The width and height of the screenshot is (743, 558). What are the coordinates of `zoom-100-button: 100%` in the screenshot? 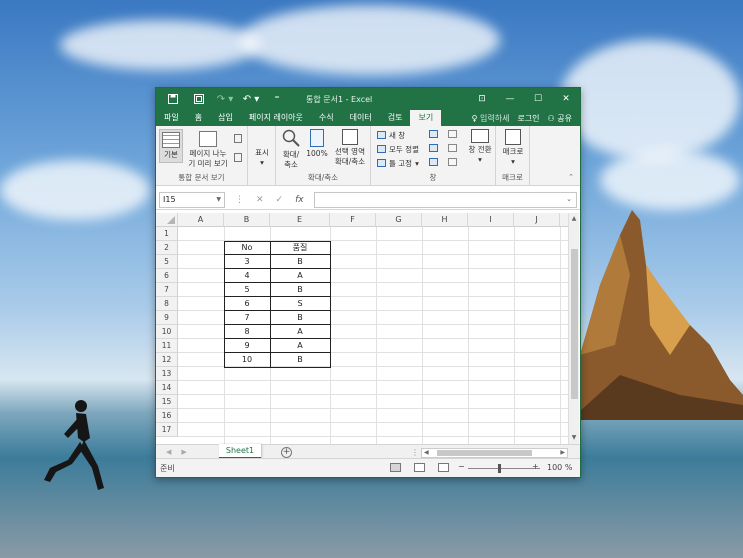 It's located at (317, 144).